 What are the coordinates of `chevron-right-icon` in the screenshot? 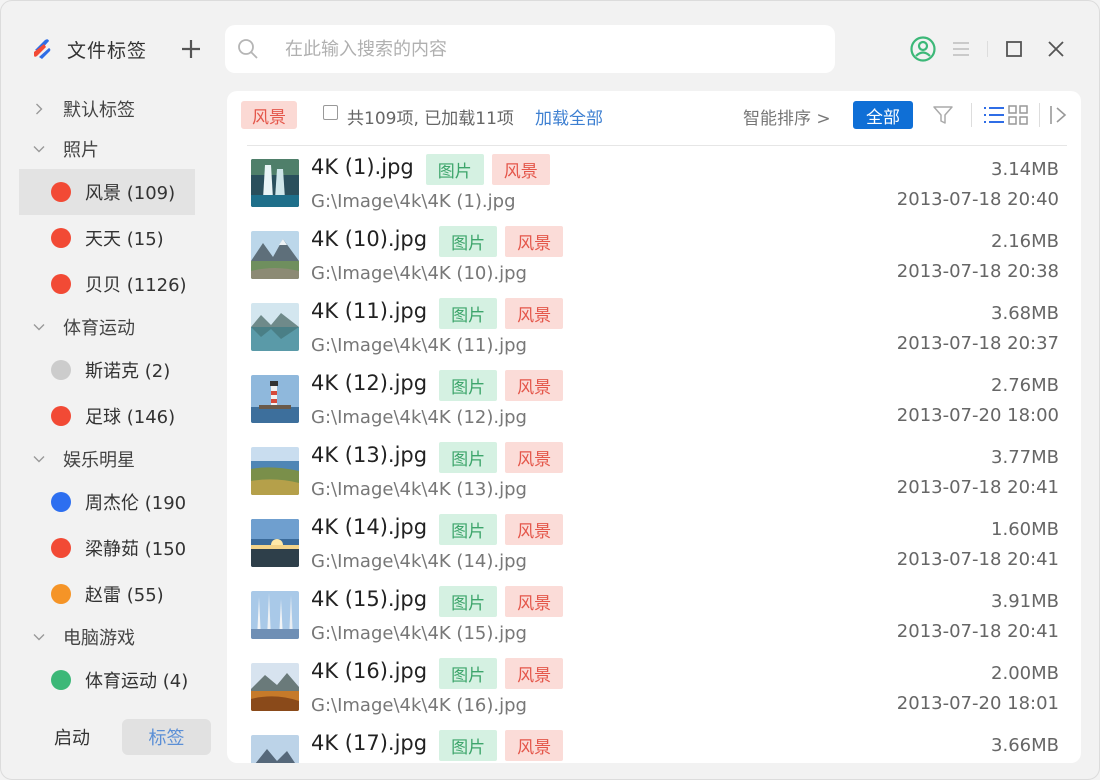 It's located at (34, 109).